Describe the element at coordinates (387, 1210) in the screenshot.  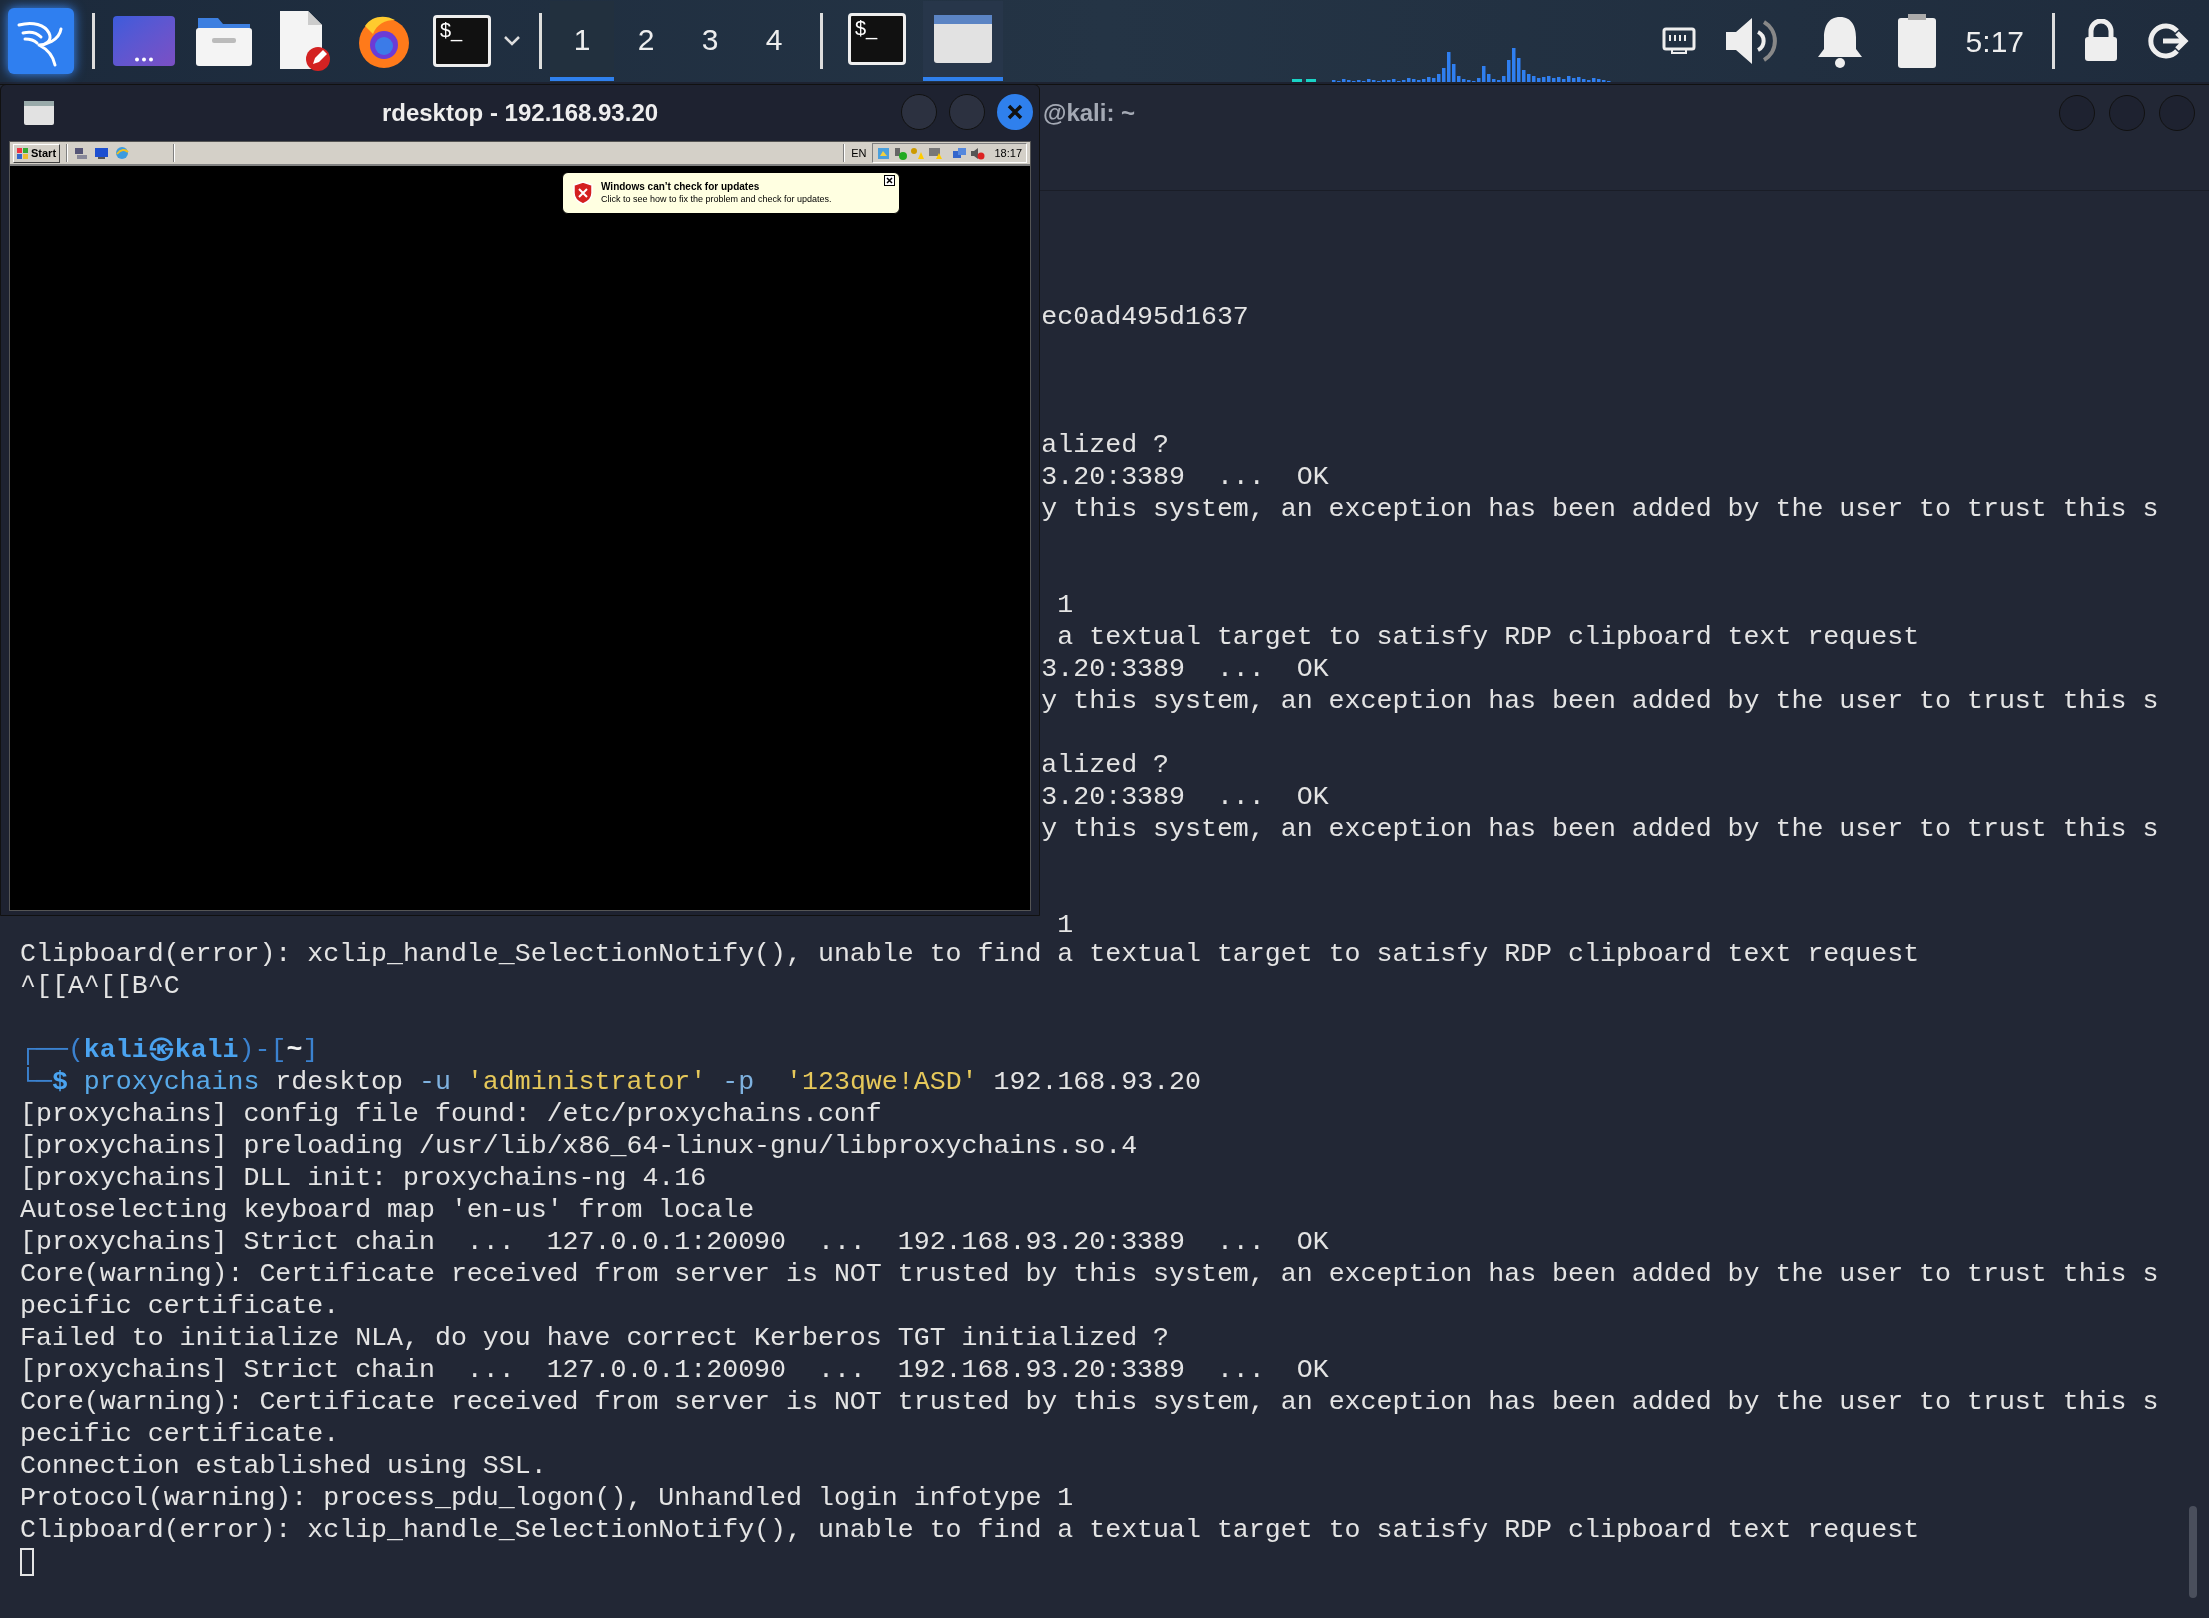
I see `terminal-line: Autoselecting keyboard map 'en-us' from locale` at that location.